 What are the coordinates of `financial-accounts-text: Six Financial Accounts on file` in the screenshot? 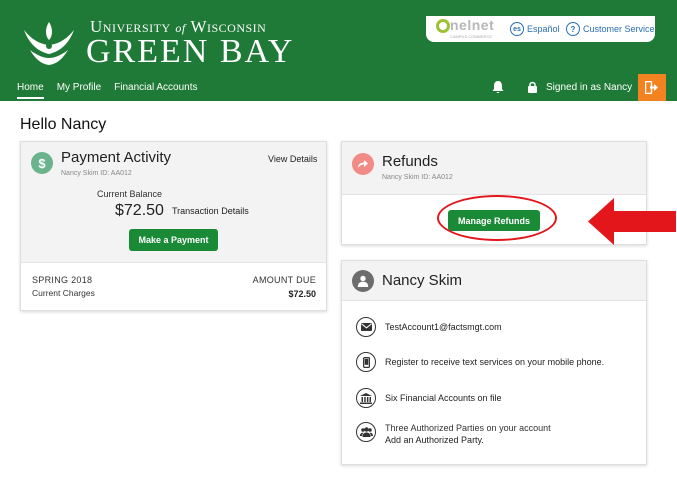 It's located at (443, 398).